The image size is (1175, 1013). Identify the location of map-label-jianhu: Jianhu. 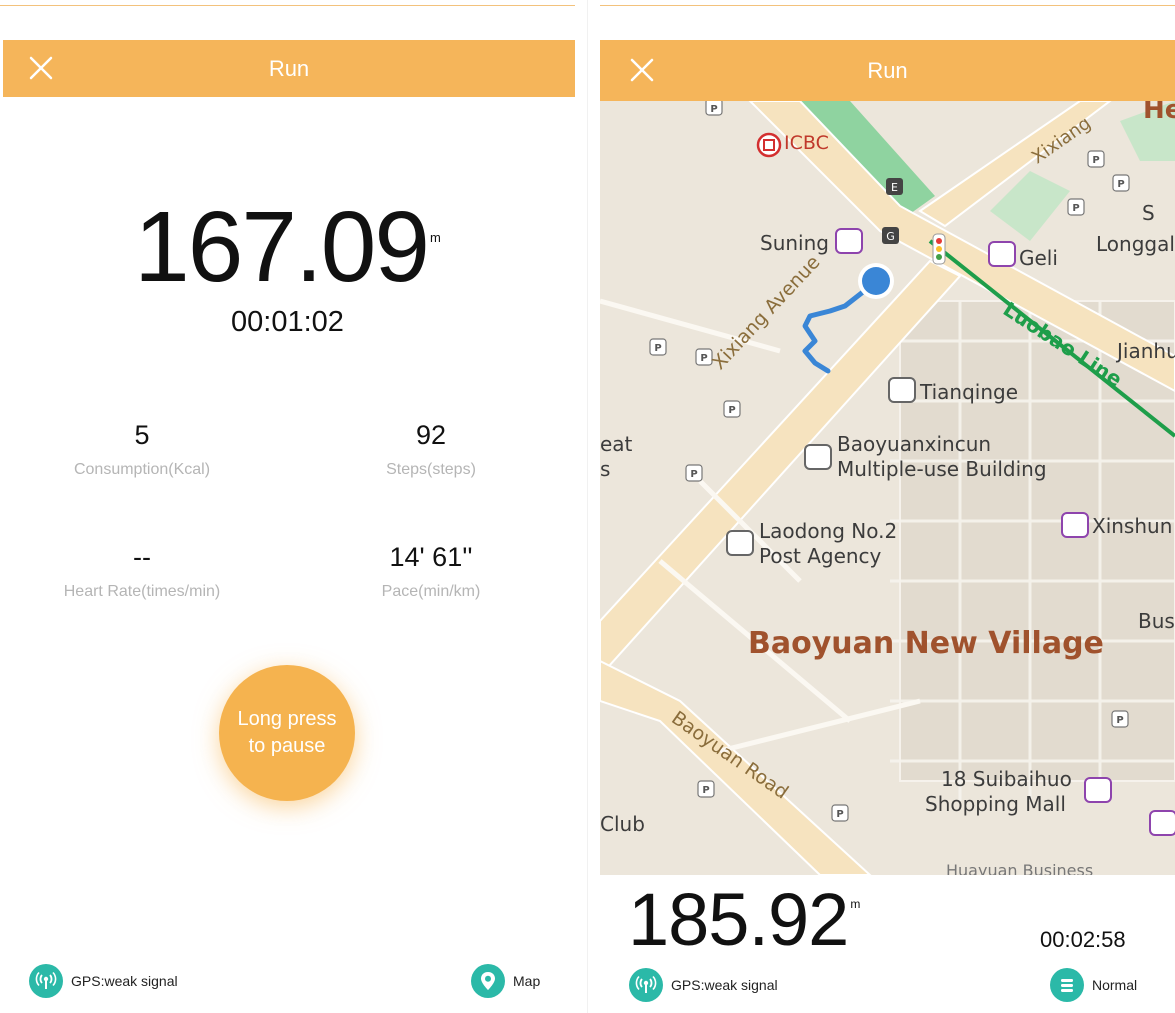
(1146, 351).